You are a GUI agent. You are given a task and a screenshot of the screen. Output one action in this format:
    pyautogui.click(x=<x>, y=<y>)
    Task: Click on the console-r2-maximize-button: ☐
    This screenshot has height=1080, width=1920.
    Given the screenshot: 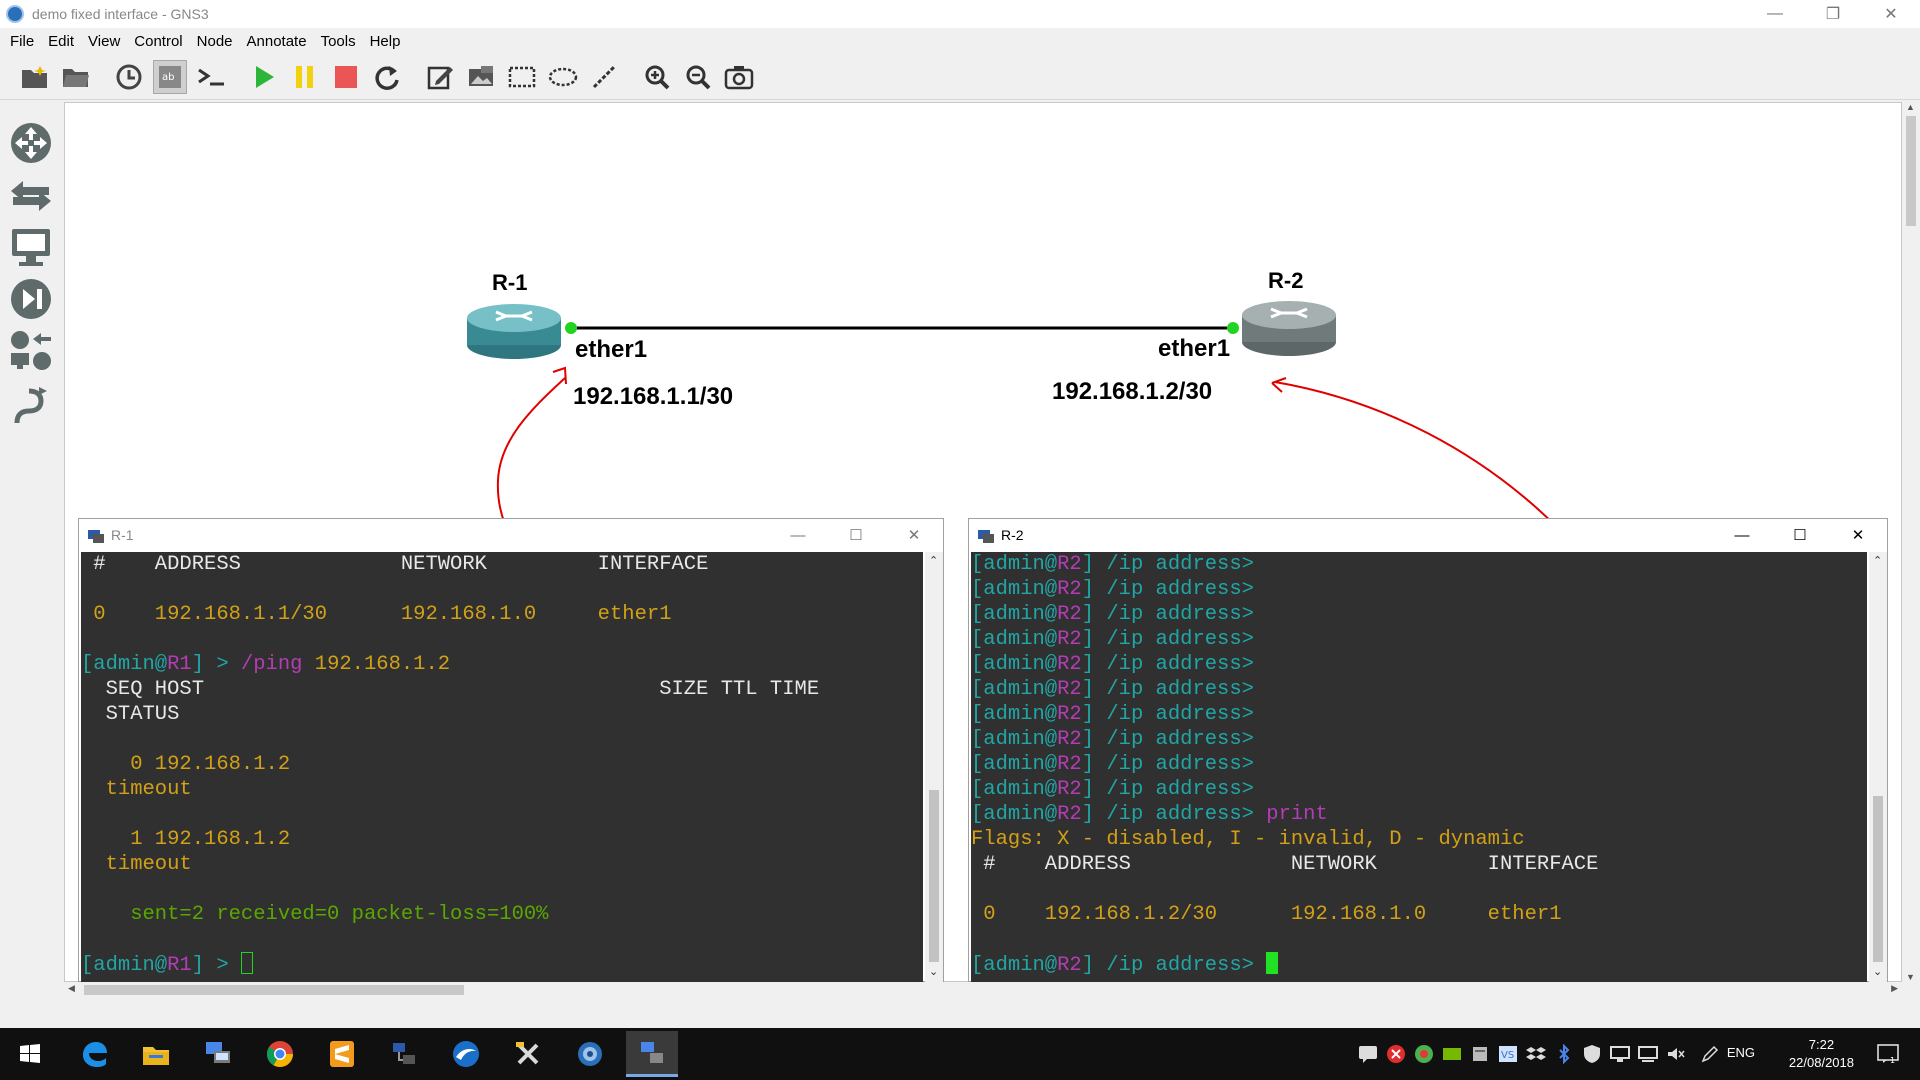 What is the action you would take?
    pyautogui.click(x=1800, y=535)
    